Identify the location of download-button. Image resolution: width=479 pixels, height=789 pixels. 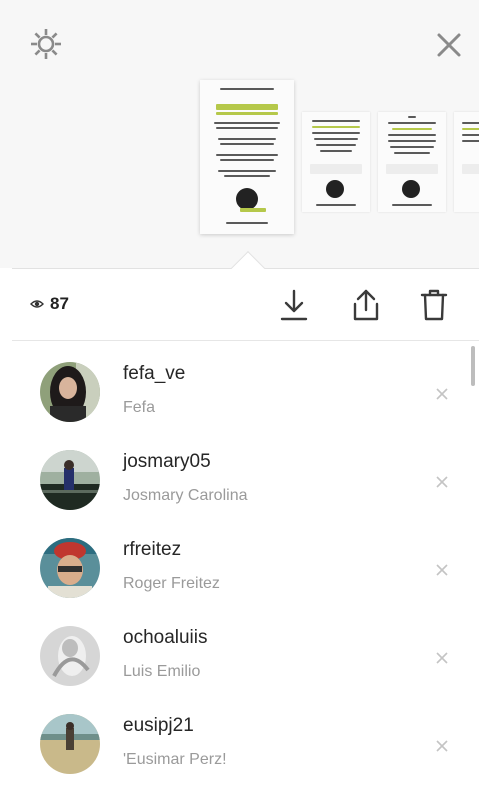
(294, 305).